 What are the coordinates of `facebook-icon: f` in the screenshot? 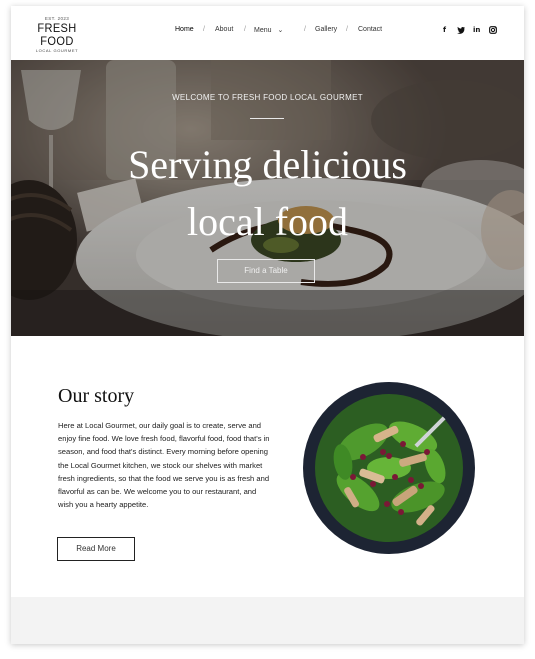 It's located at (444, 30).